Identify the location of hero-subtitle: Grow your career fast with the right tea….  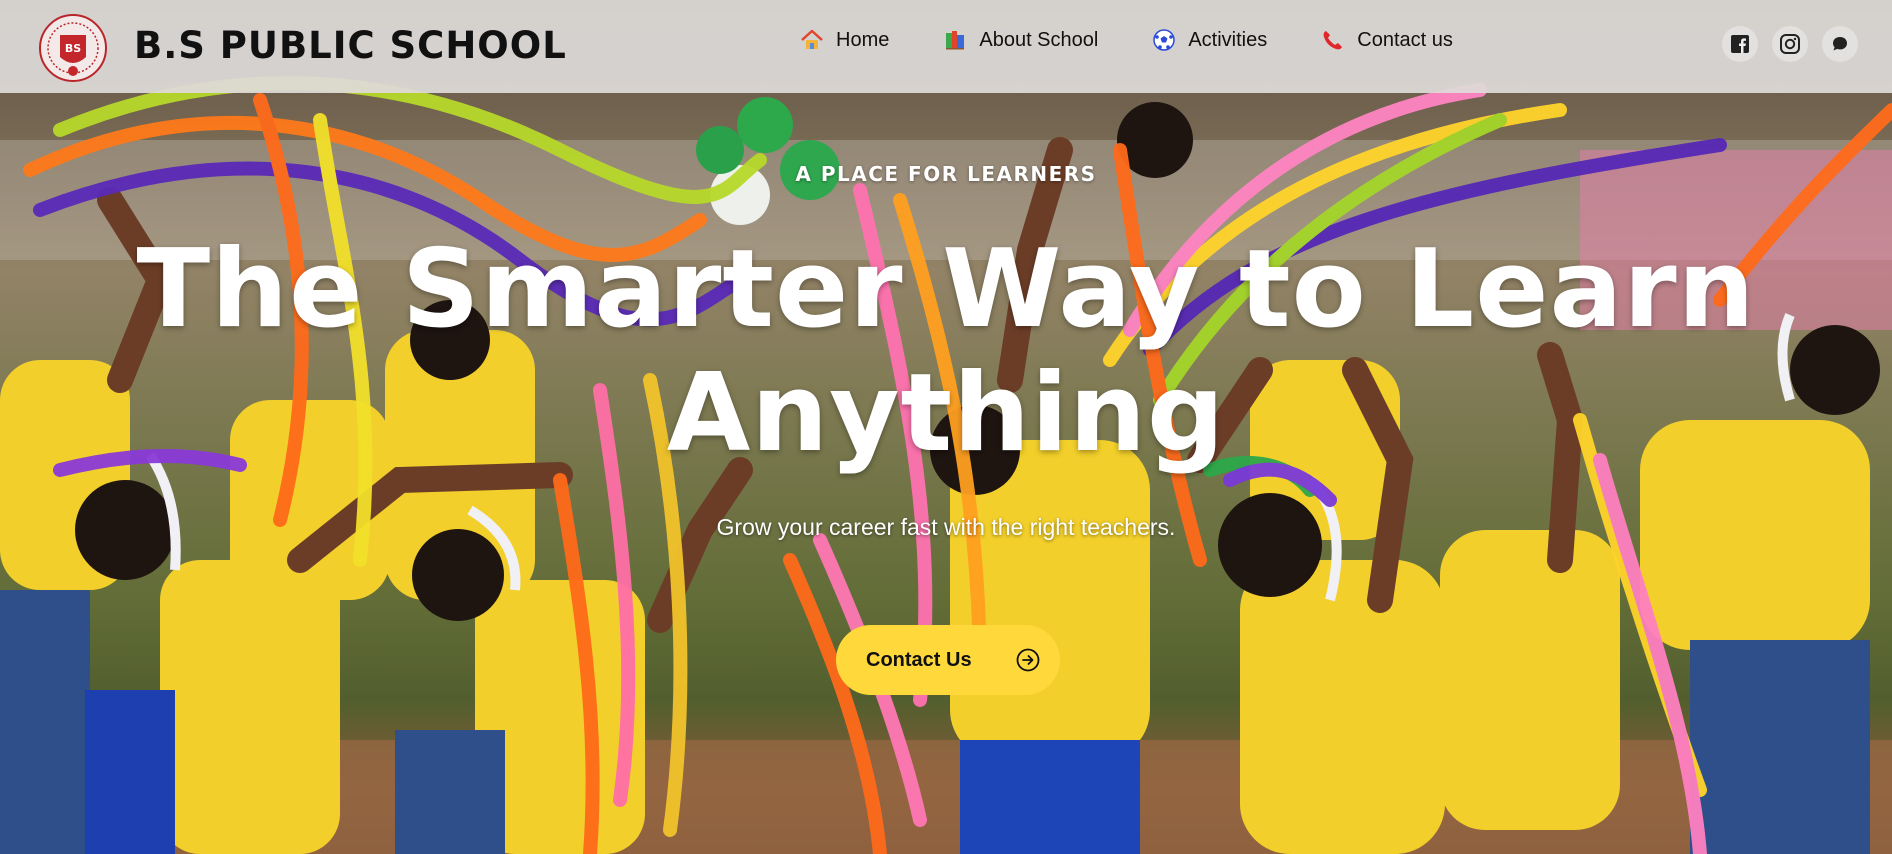
(946, 527).